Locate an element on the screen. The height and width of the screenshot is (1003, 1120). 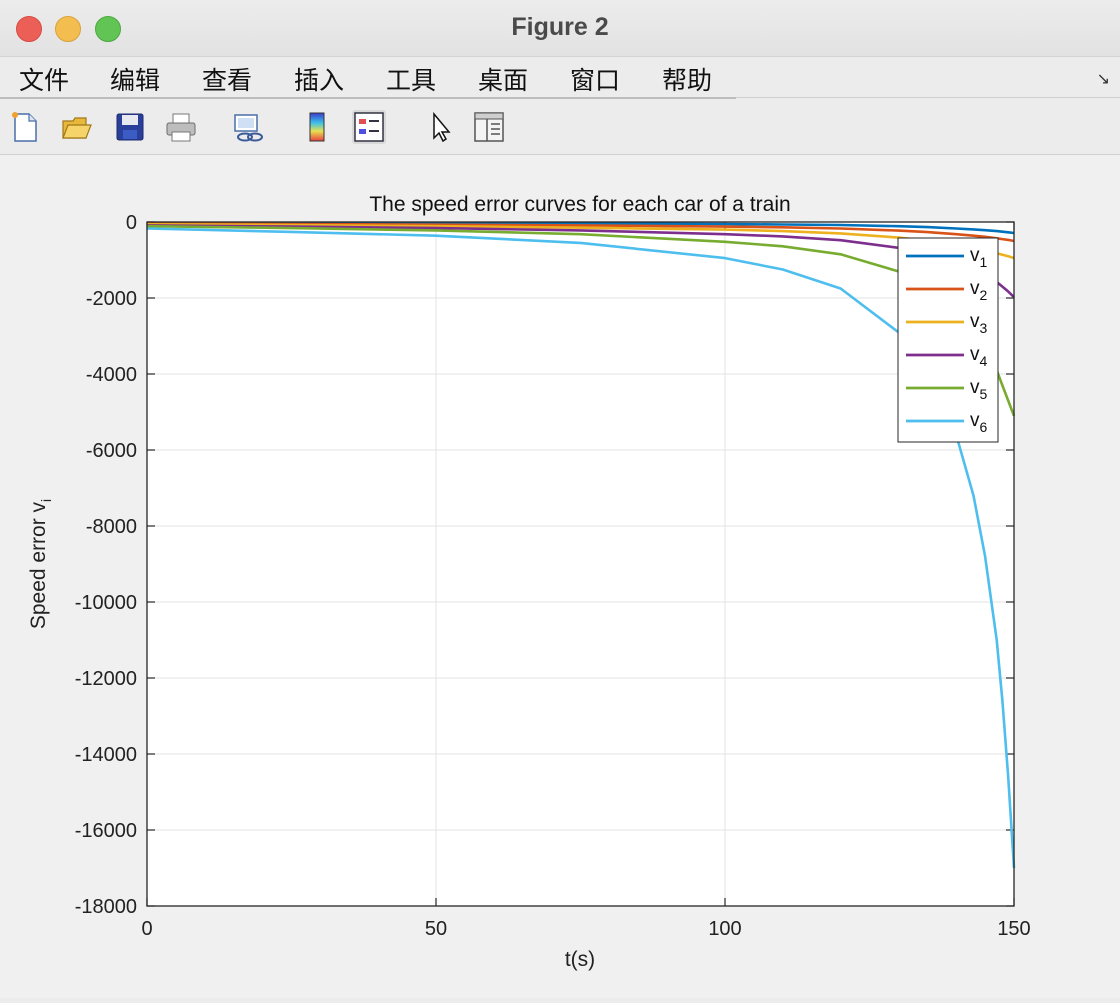
figure-toolbar is located at coordinates (560, 127).